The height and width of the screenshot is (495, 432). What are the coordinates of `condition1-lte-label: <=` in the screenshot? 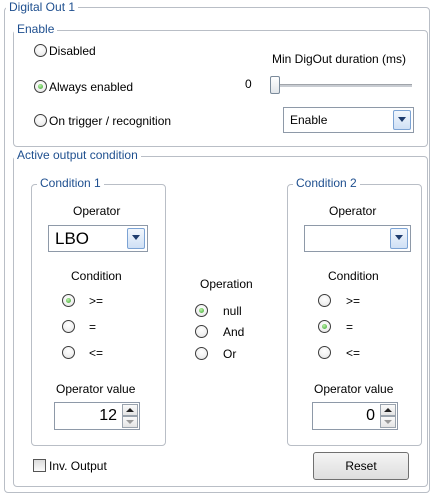 It's located at (96, 353).